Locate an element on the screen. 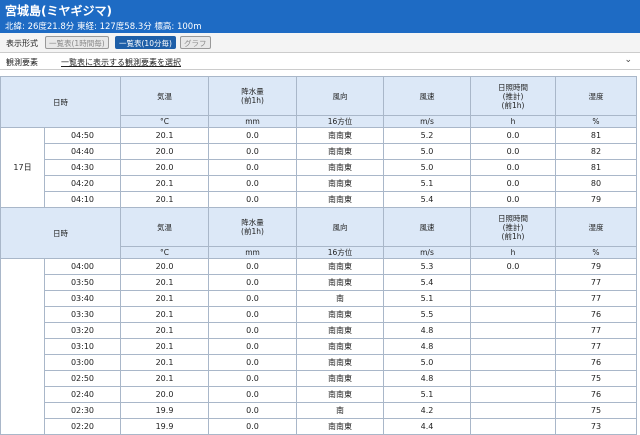 The image size is (640, 435). chevron-down-icon: ⌄ is located at coordinates (628, 60).